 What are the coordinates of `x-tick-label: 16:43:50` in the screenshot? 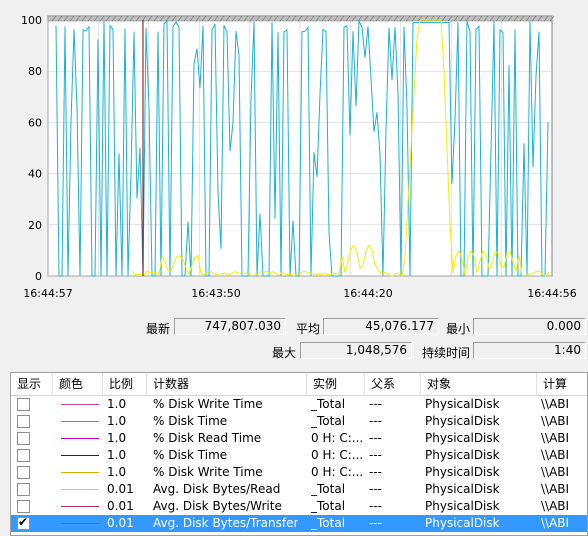 It's located at (215, 293).